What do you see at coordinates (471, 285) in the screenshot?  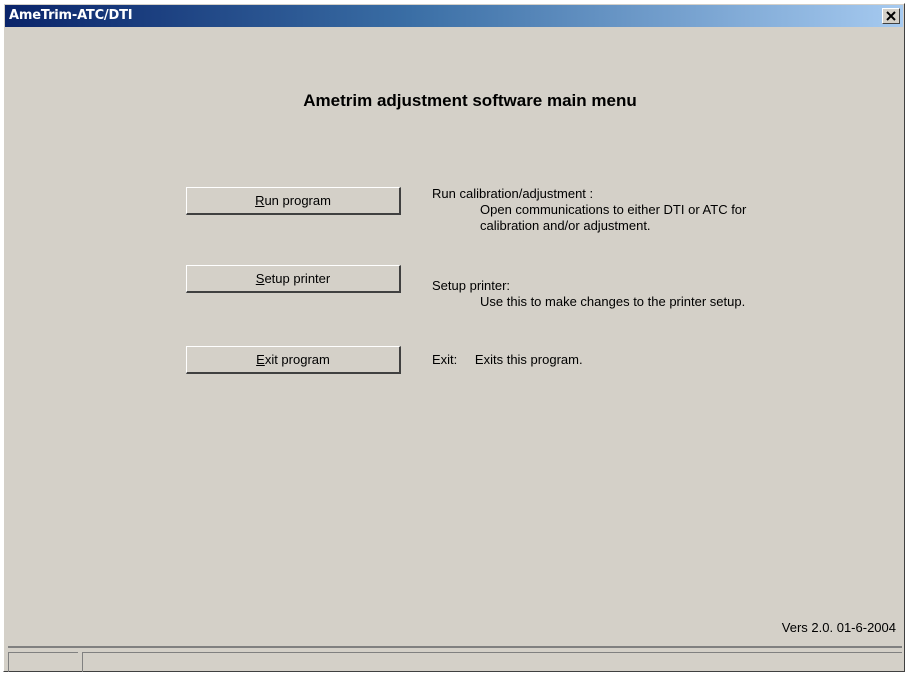 I see `setup-description-title: Setup printer:` at bounding box center [471, 285].